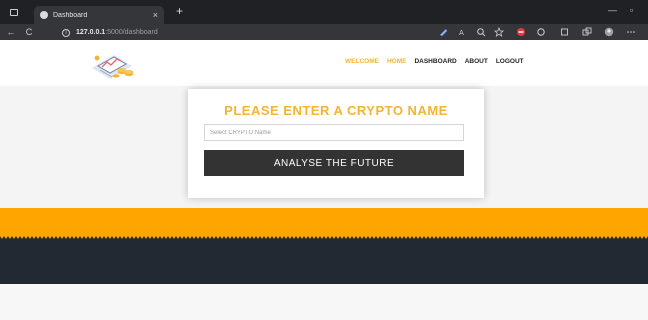 The width and height of the screenshot is (648, 320). I want to click on svg-text: A, so click(461, 33).